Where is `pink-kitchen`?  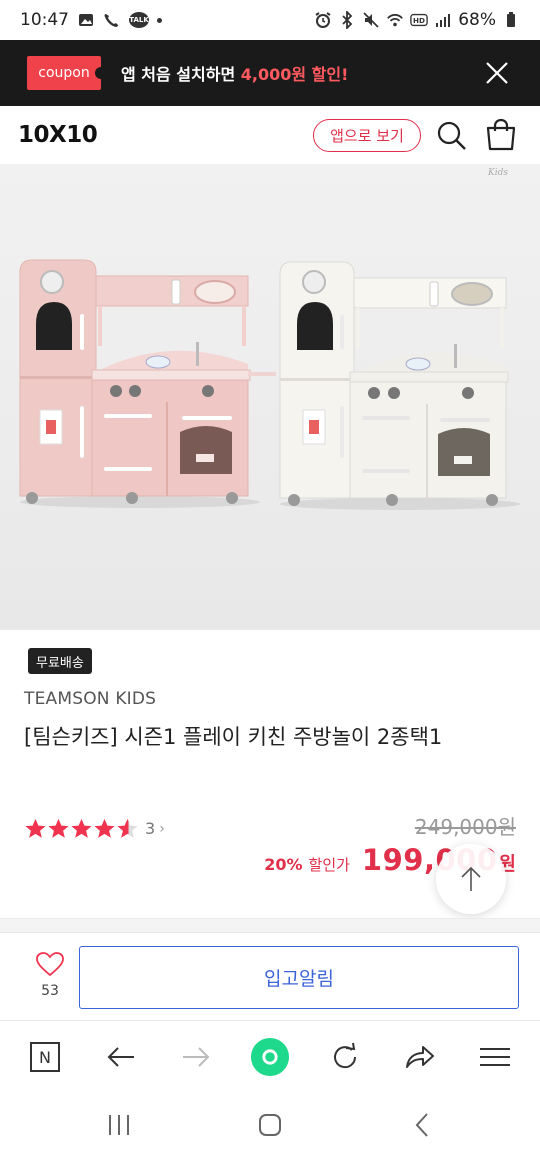 pink-kitchen is located at coordinates (147, 381).